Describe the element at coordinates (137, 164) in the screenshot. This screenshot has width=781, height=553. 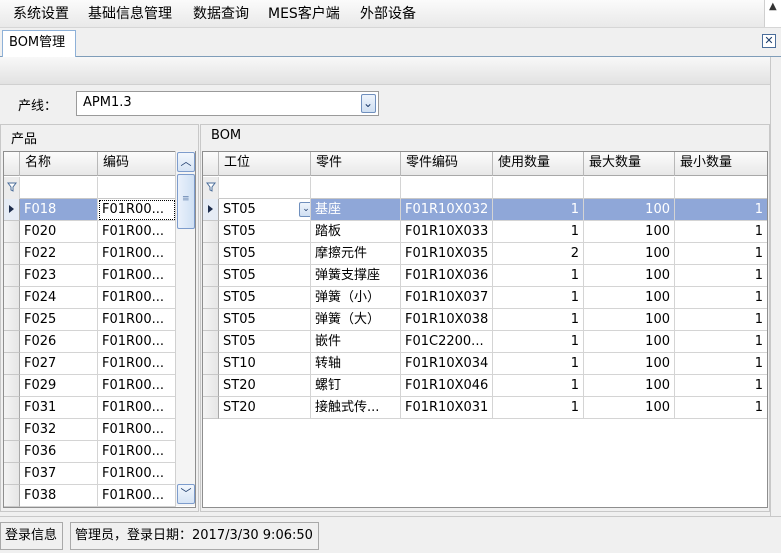
I see `col-header-code: 编码` at that location.